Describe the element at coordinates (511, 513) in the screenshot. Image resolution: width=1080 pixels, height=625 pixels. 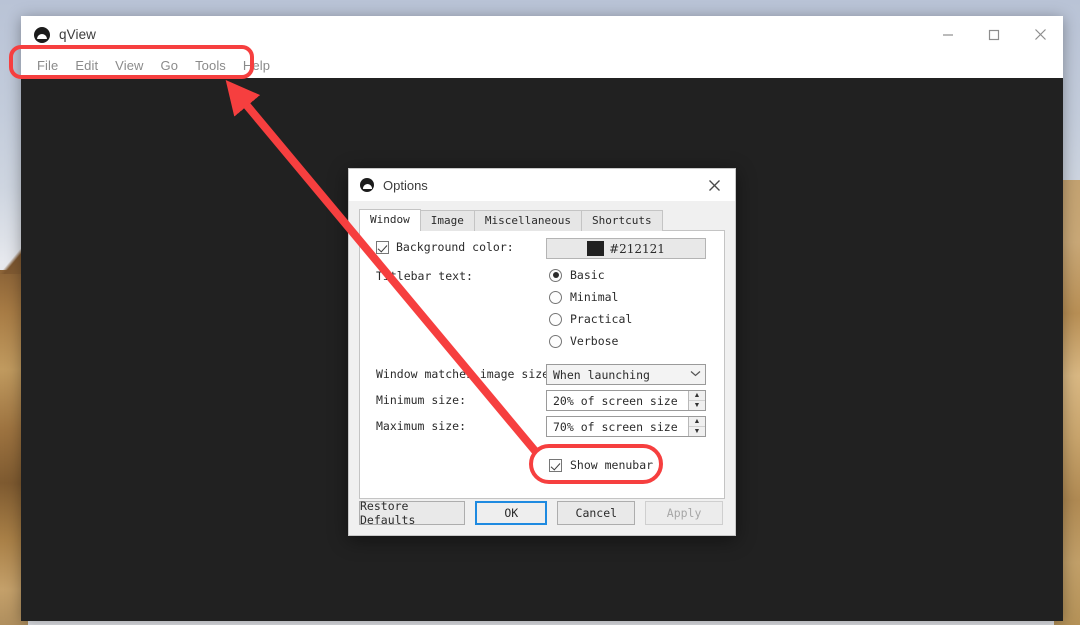
I see `ok-button: OK` at that location.